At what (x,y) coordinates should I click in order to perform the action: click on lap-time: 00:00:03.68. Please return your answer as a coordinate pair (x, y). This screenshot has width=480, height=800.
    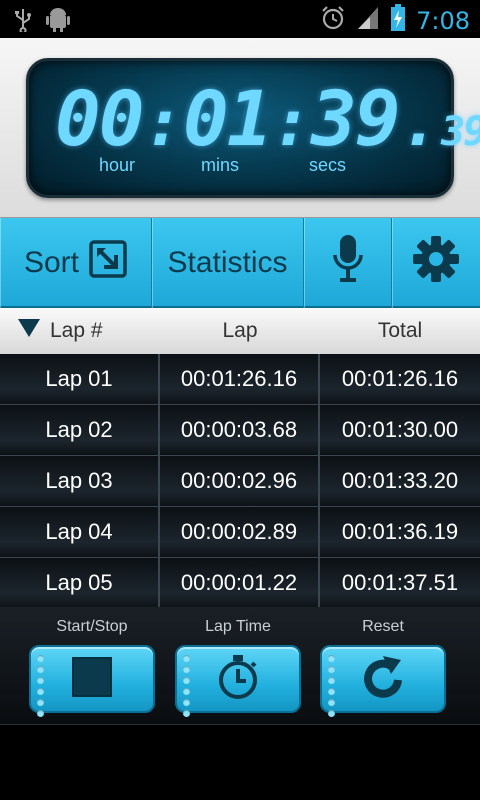
    Looking at the image, I should click on (240, 430).